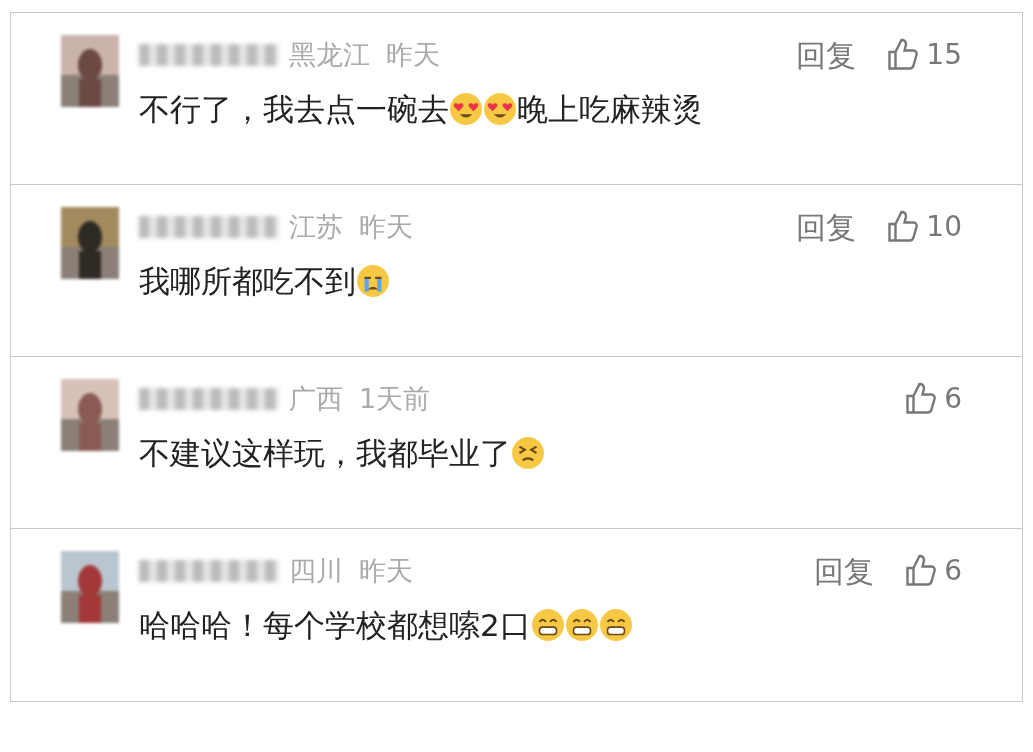 This screenshot has height=752, width=1033. I want to click on region-label: 四川, so click(316, 570).